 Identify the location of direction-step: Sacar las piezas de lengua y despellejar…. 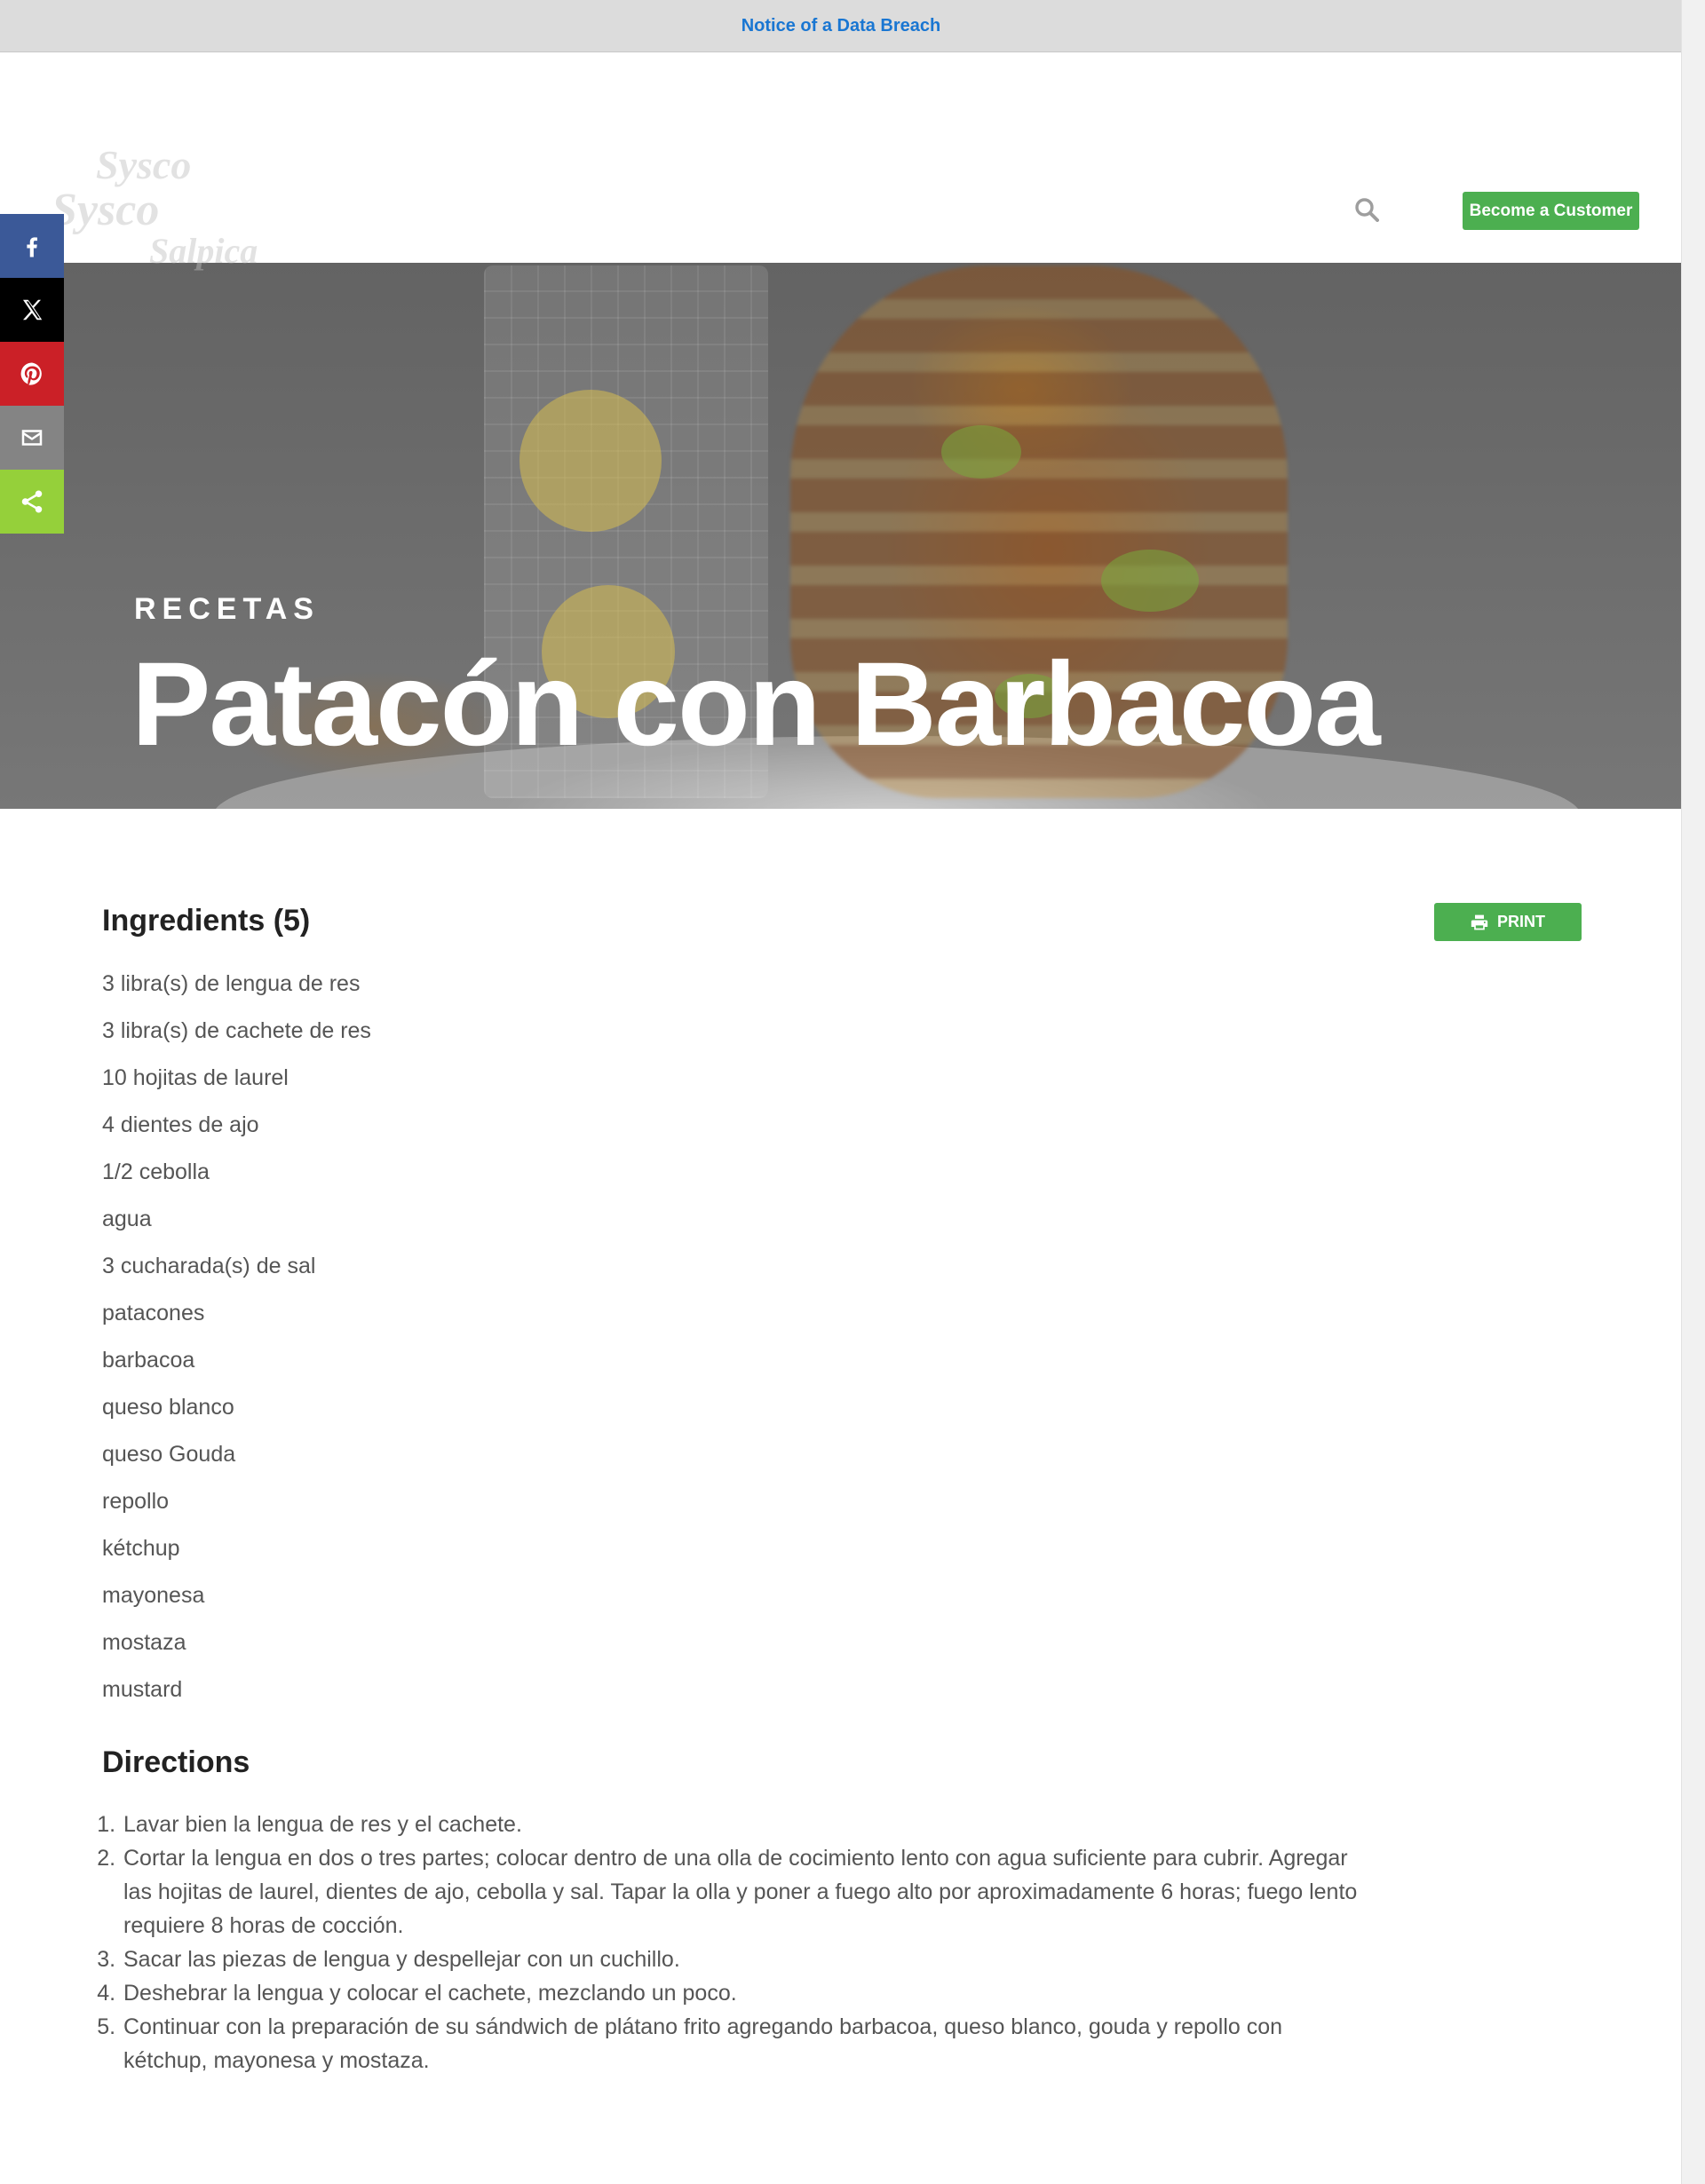
(744, 1959).